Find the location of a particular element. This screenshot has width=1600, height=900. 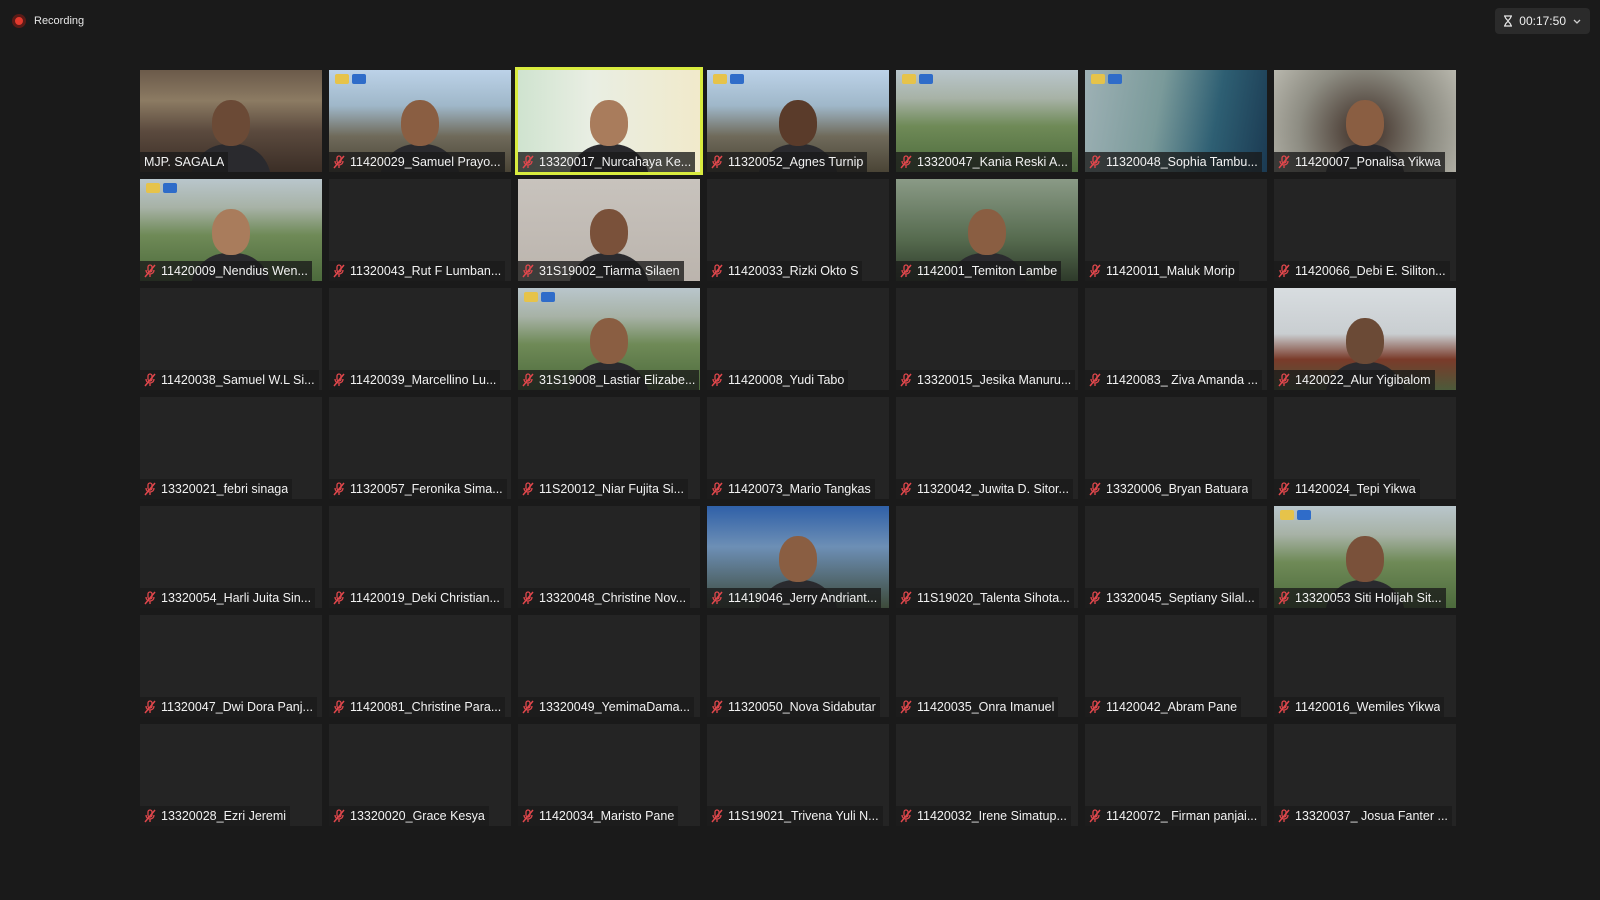

participant-nameplate: 13320006_Bryan Batuara is located at coordinates (1169, 489).